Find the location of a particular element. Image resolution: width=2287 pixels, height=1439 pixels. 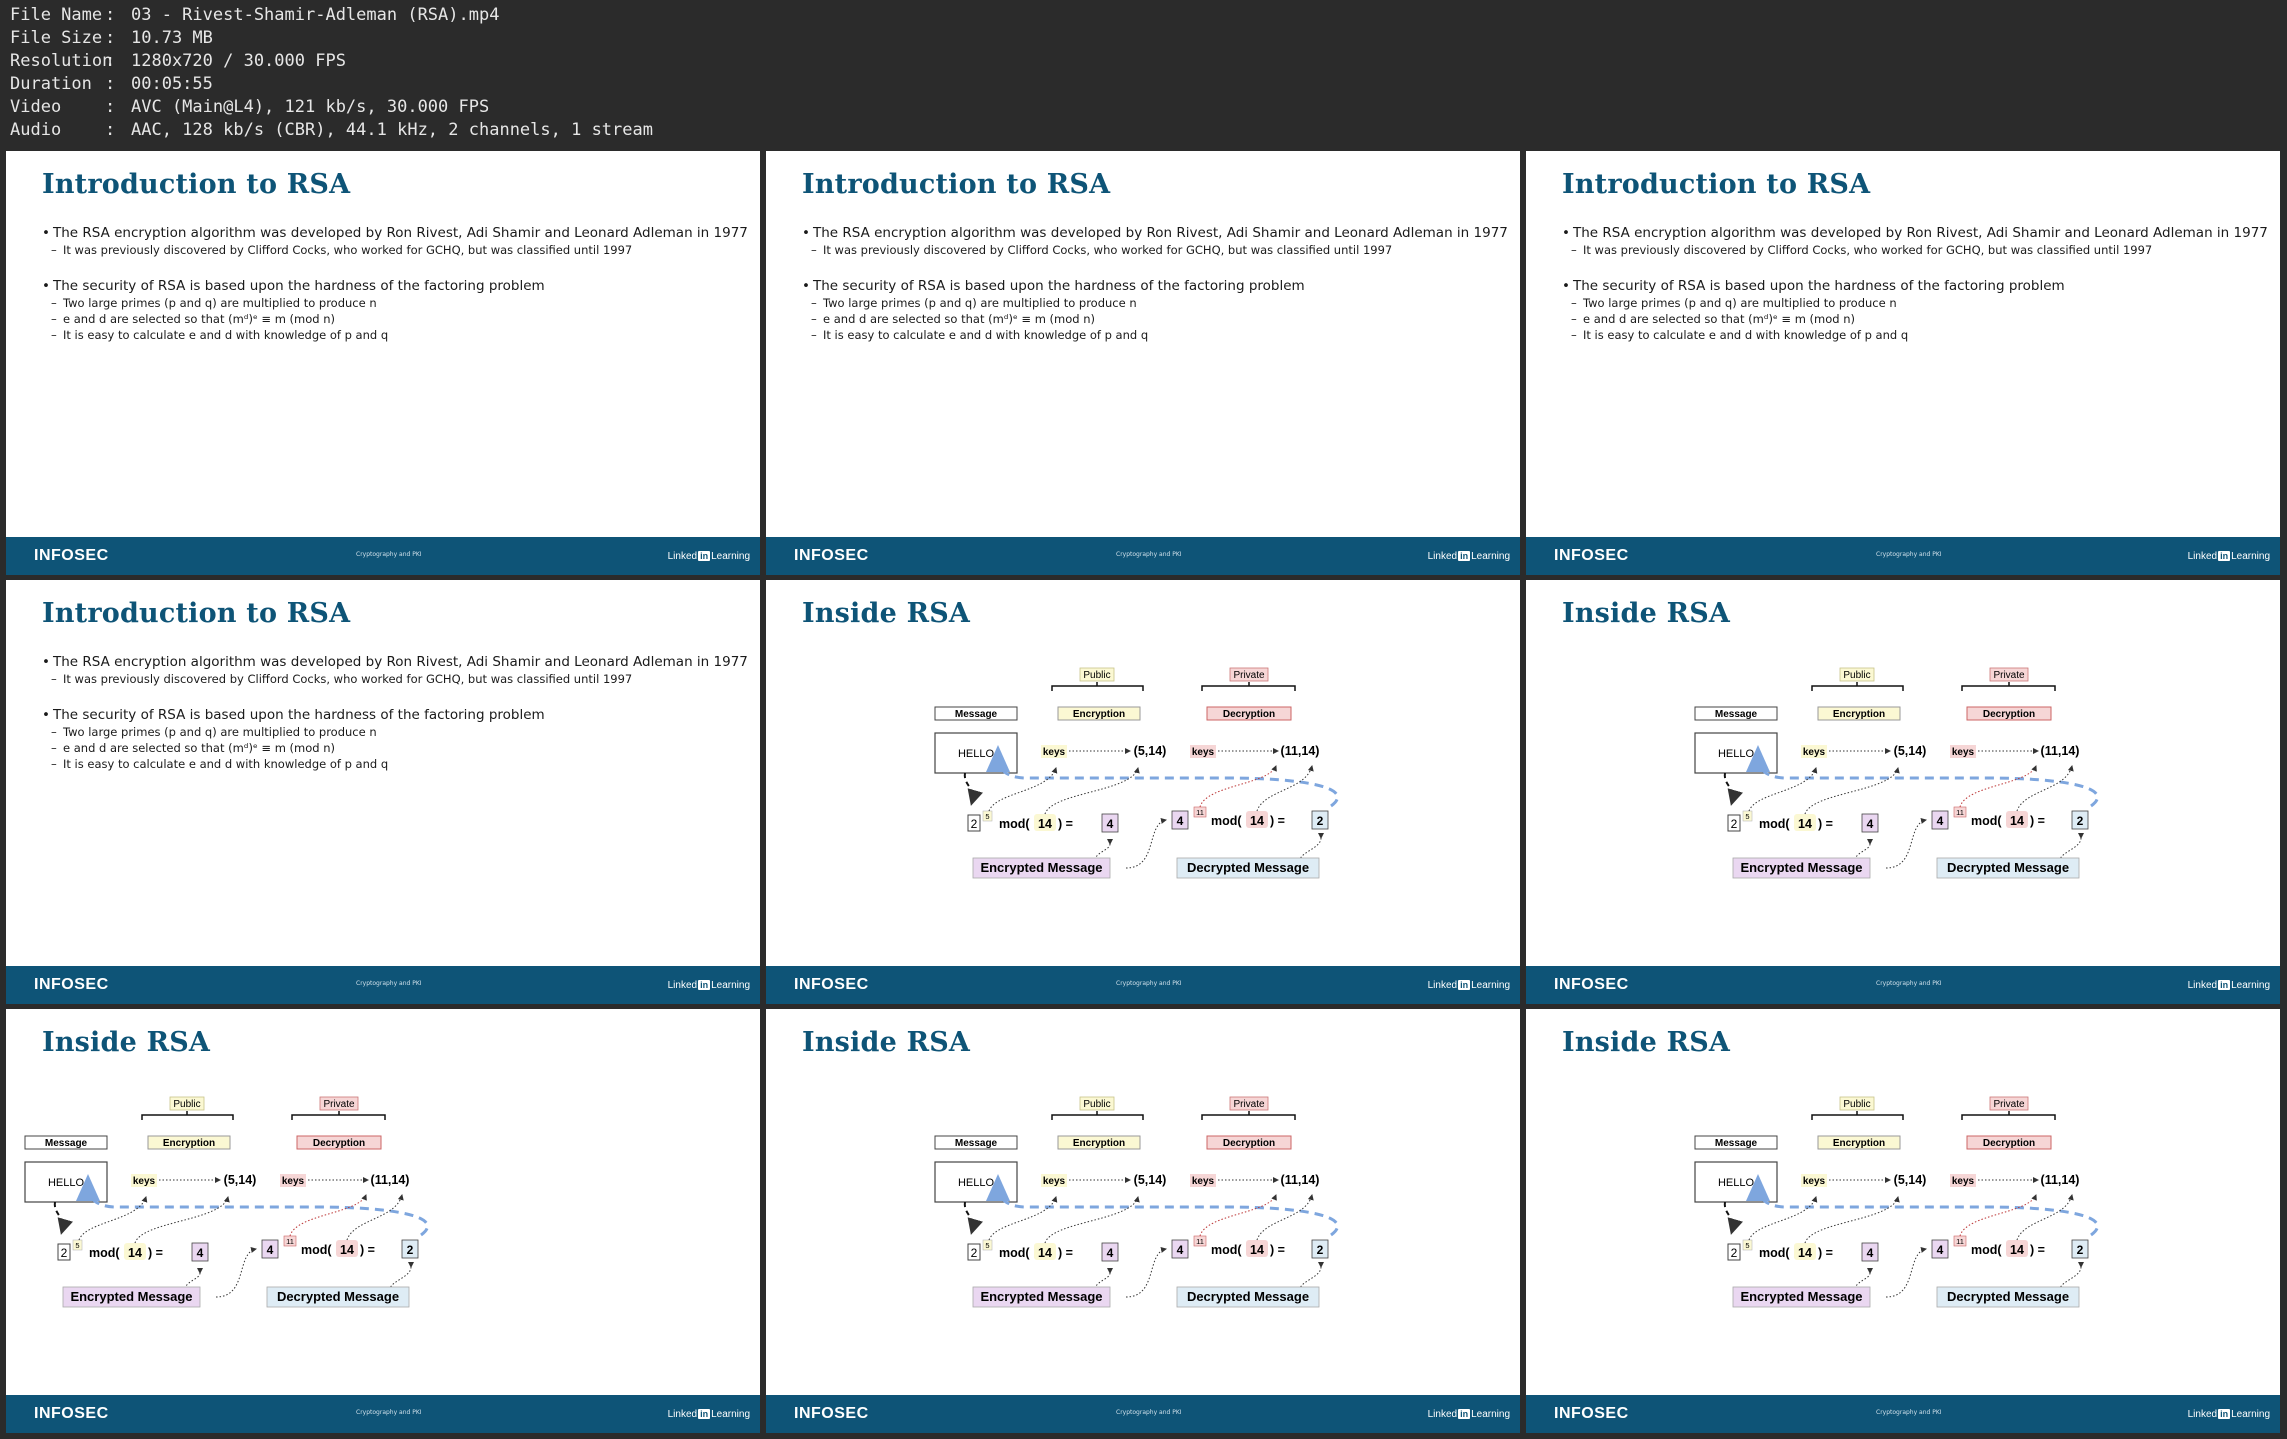

encrypted-message-label: Encrypted Message is located at coordinates (131, 1296).